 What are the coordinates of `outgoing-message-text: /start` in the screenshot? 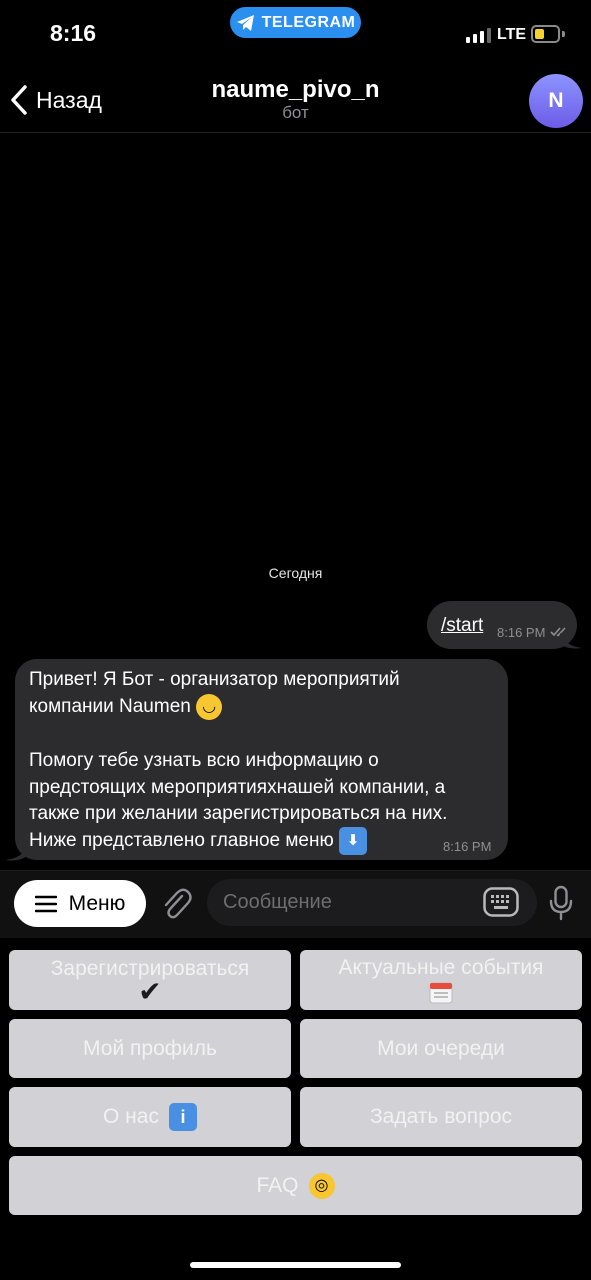 It's located at (462, 626).